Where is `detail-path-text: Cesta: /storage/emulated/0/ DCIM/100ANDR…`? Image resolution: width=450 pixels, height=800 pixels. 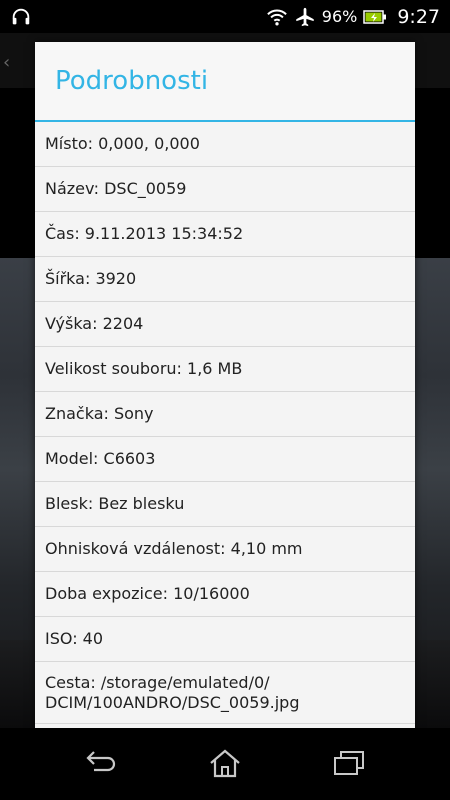 detail-path-text: Cesta: /storage/emulated/0/ DCIM/100ANDR… is located at coordinates (172, 692).